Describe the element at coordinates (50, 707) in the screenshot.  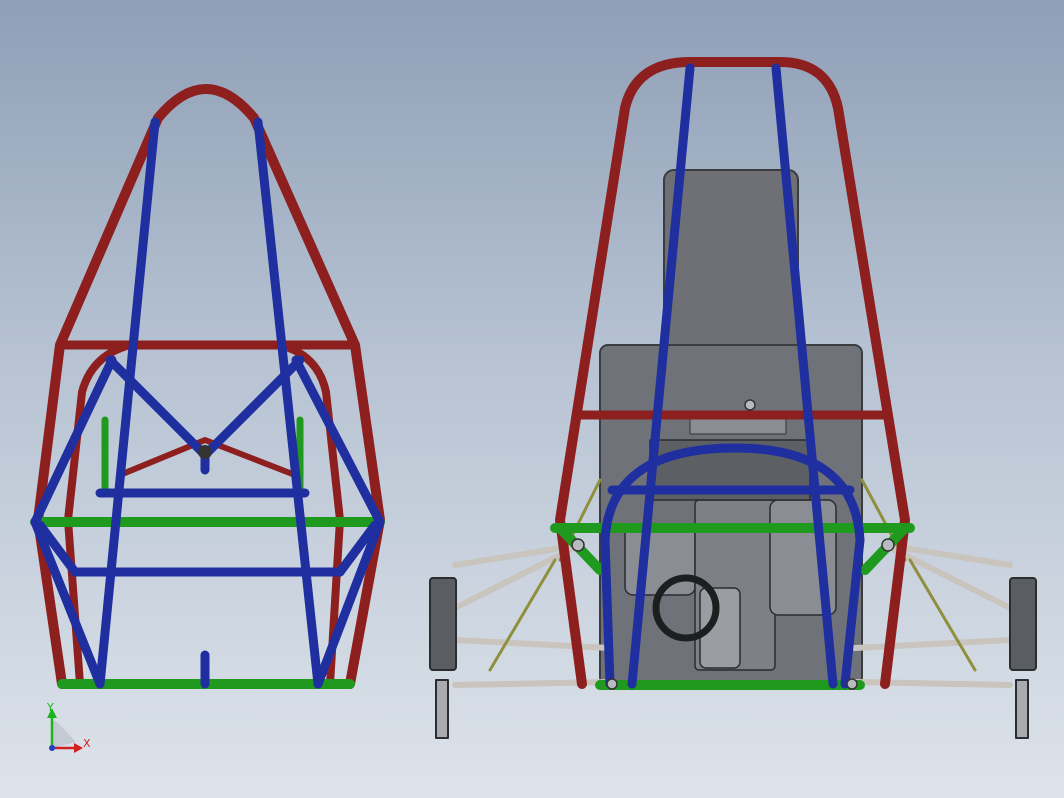
I see `y-axis-label: Y` at that location.